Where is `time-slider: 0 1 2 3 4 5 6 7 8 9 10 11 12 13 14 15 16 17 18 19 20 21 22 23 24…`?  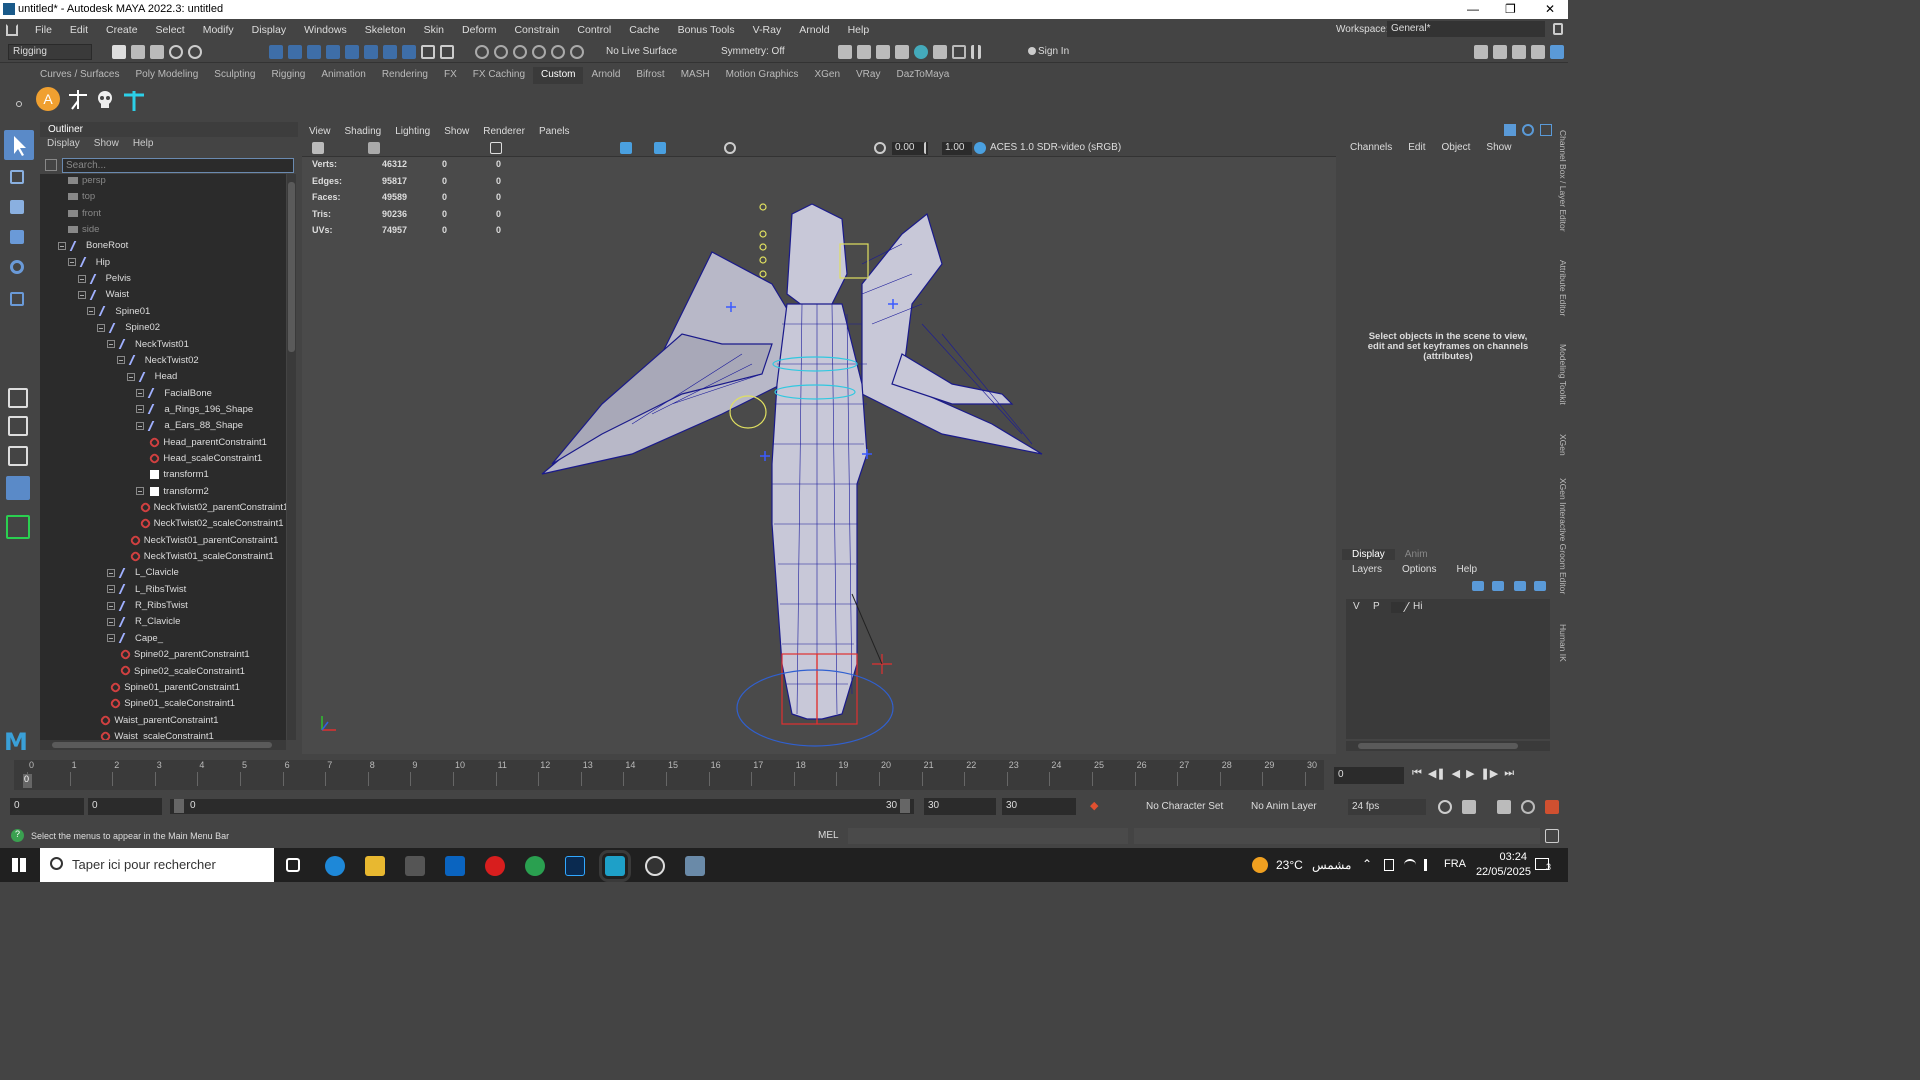 time-slider: 0 1 2 3 4 5 6 7 8 9 10 11 12 13 14 15 16 17 18 19 20 21 22 23 24… is located at coordinates (669, 775).